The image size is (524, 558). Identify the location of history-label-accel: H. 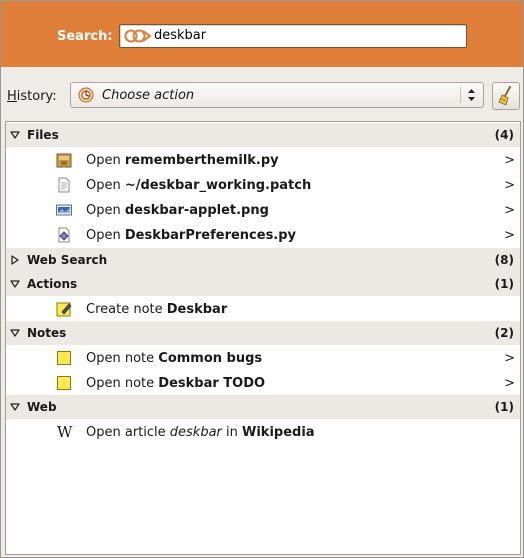
(12, 96).